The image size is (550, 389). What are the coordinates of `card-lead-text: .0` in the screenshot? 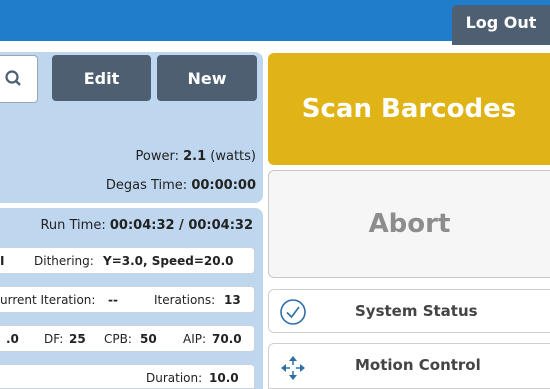 It's located at (12, 339).